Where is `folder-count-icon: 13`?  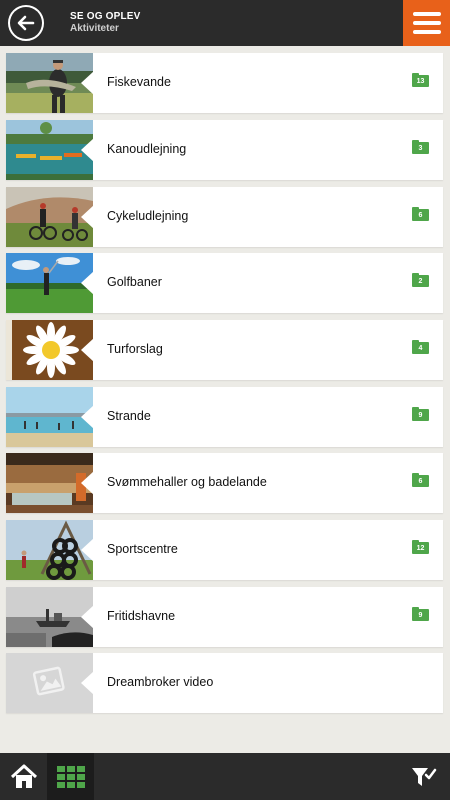 folder-count-icon: 13 is located at coordinates (420, 80).